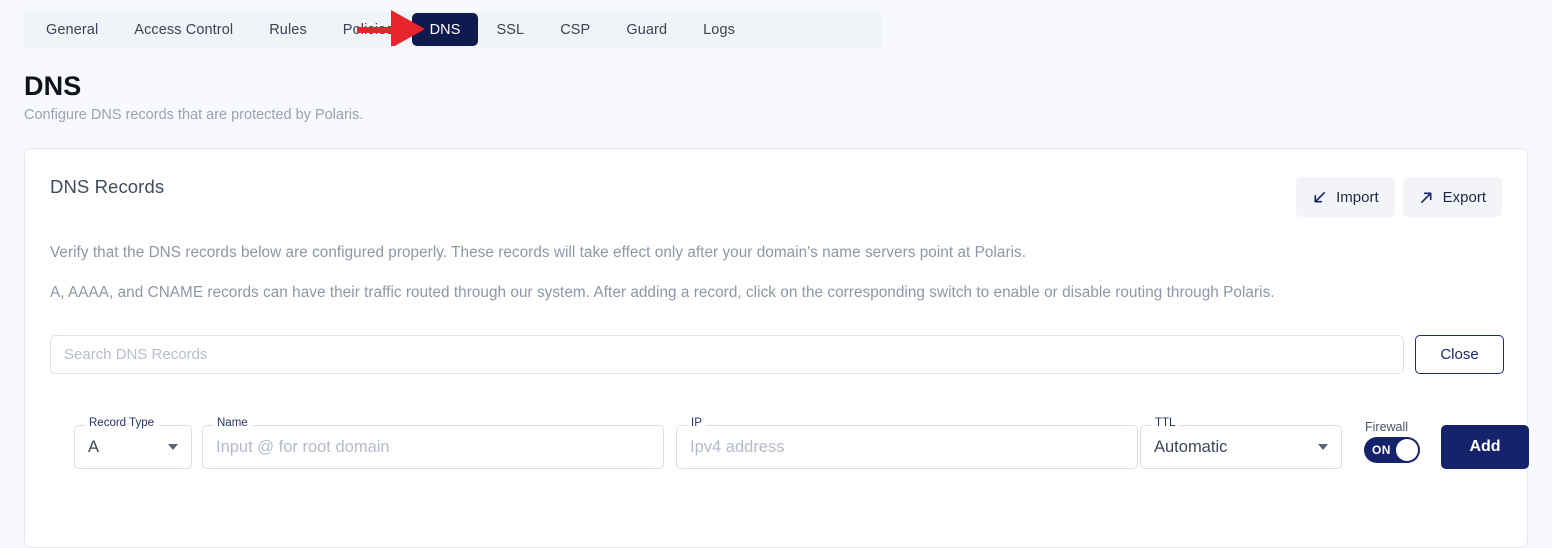 This screenshot has width=1552, height=548. Describe the element at coordinates (1387, 427) in the screenshot. I see `firewall-label: Firewall` at that location.